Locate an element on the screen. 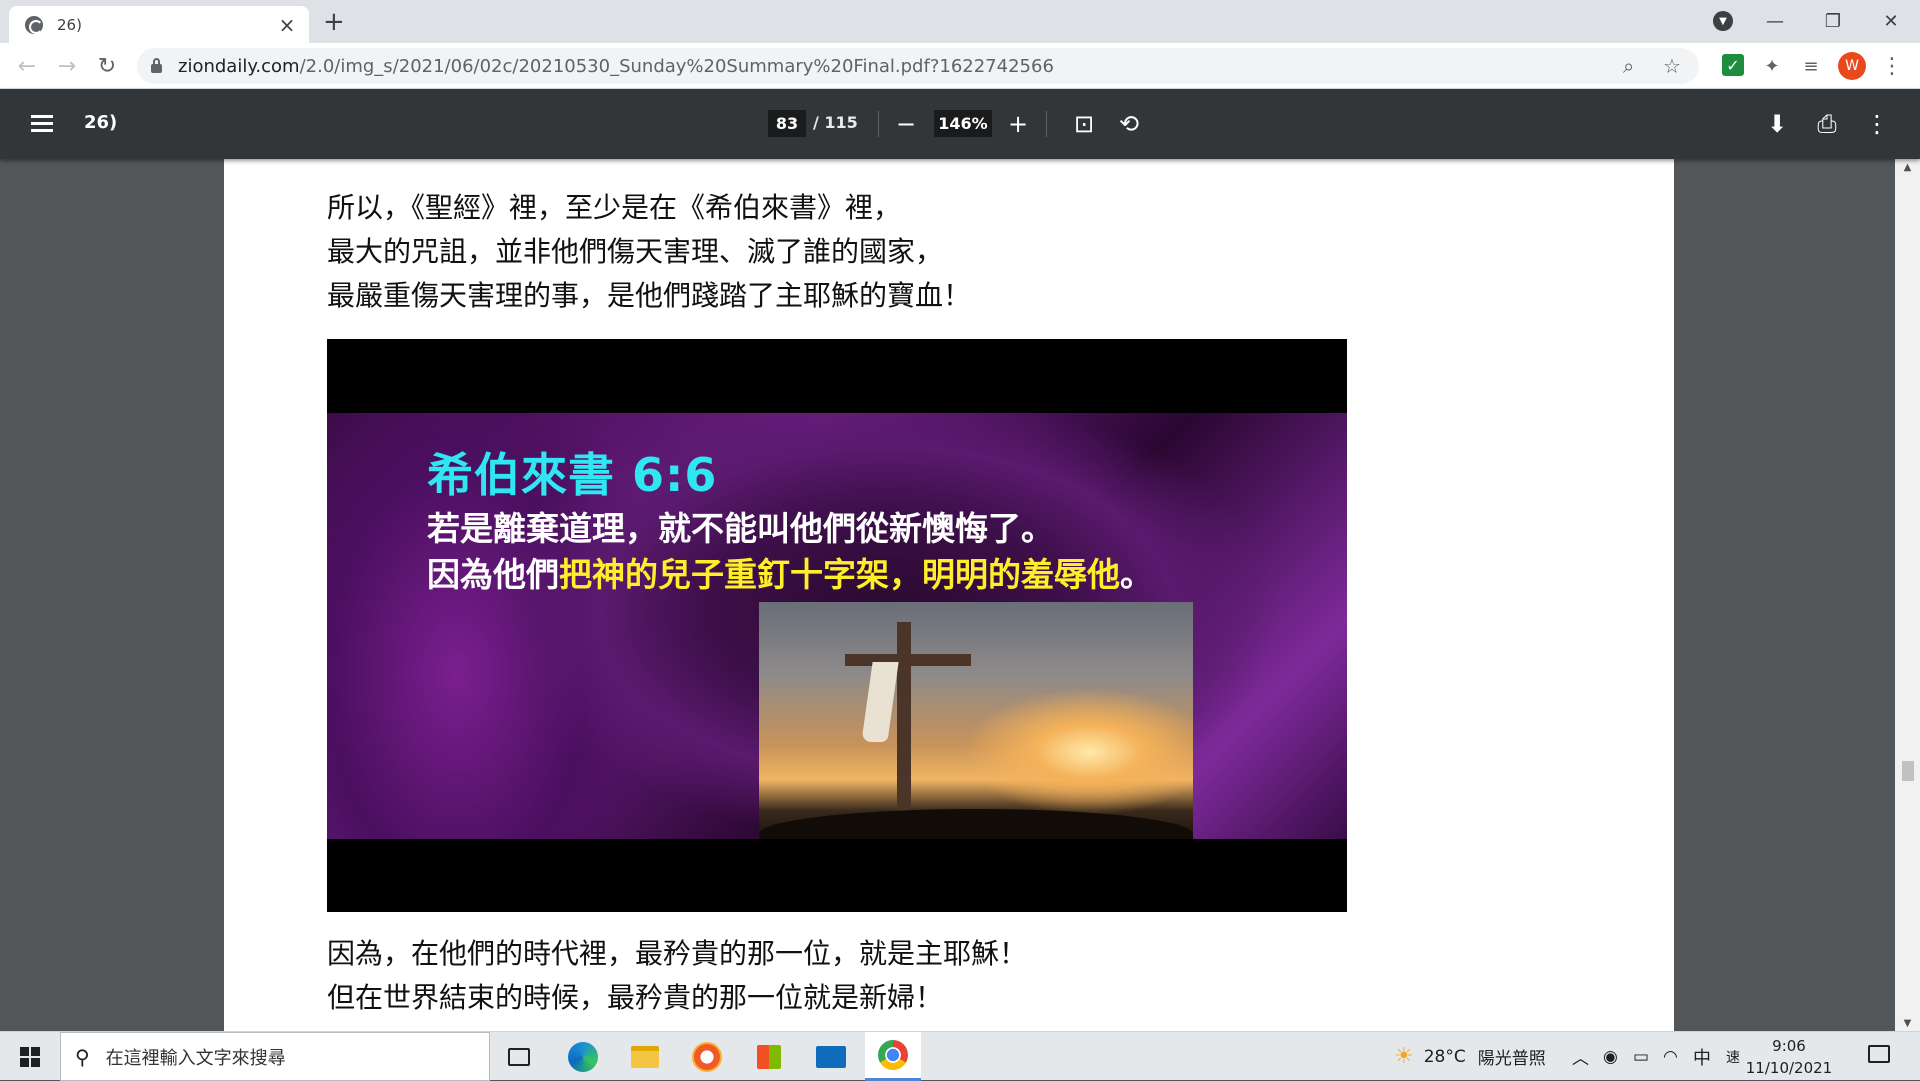 This screenshot has width=1920, height=1081. tab-strip: 26) × + ▼ — ❐ ✕ is located at coordinates (960, 21).